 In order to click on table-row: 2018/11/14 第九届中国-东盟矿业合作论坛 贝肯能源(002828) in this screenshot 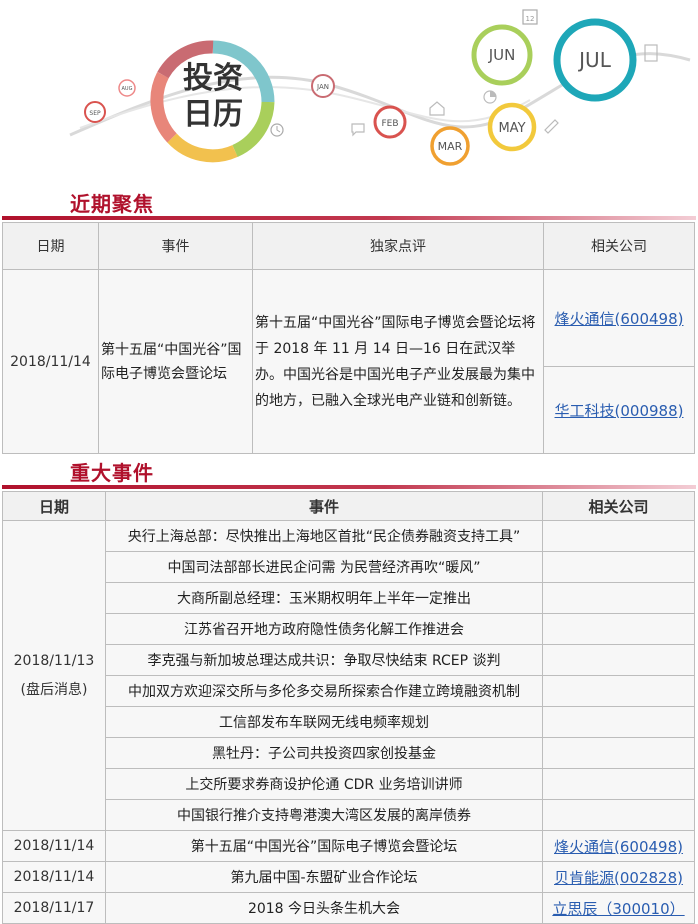, I will do `click(348, 877)`.